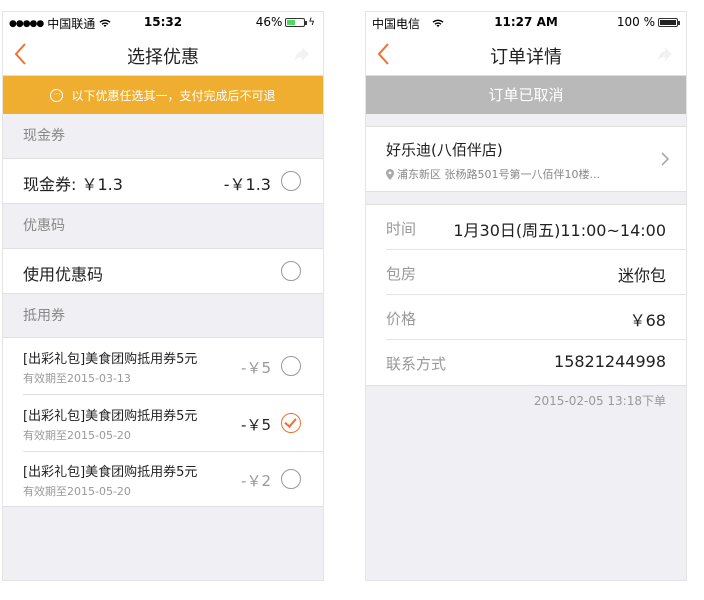 The image size is (704, 600). I want to click on status-bar: 中国电信 11:27 AM 100 %, so click(526, 22).